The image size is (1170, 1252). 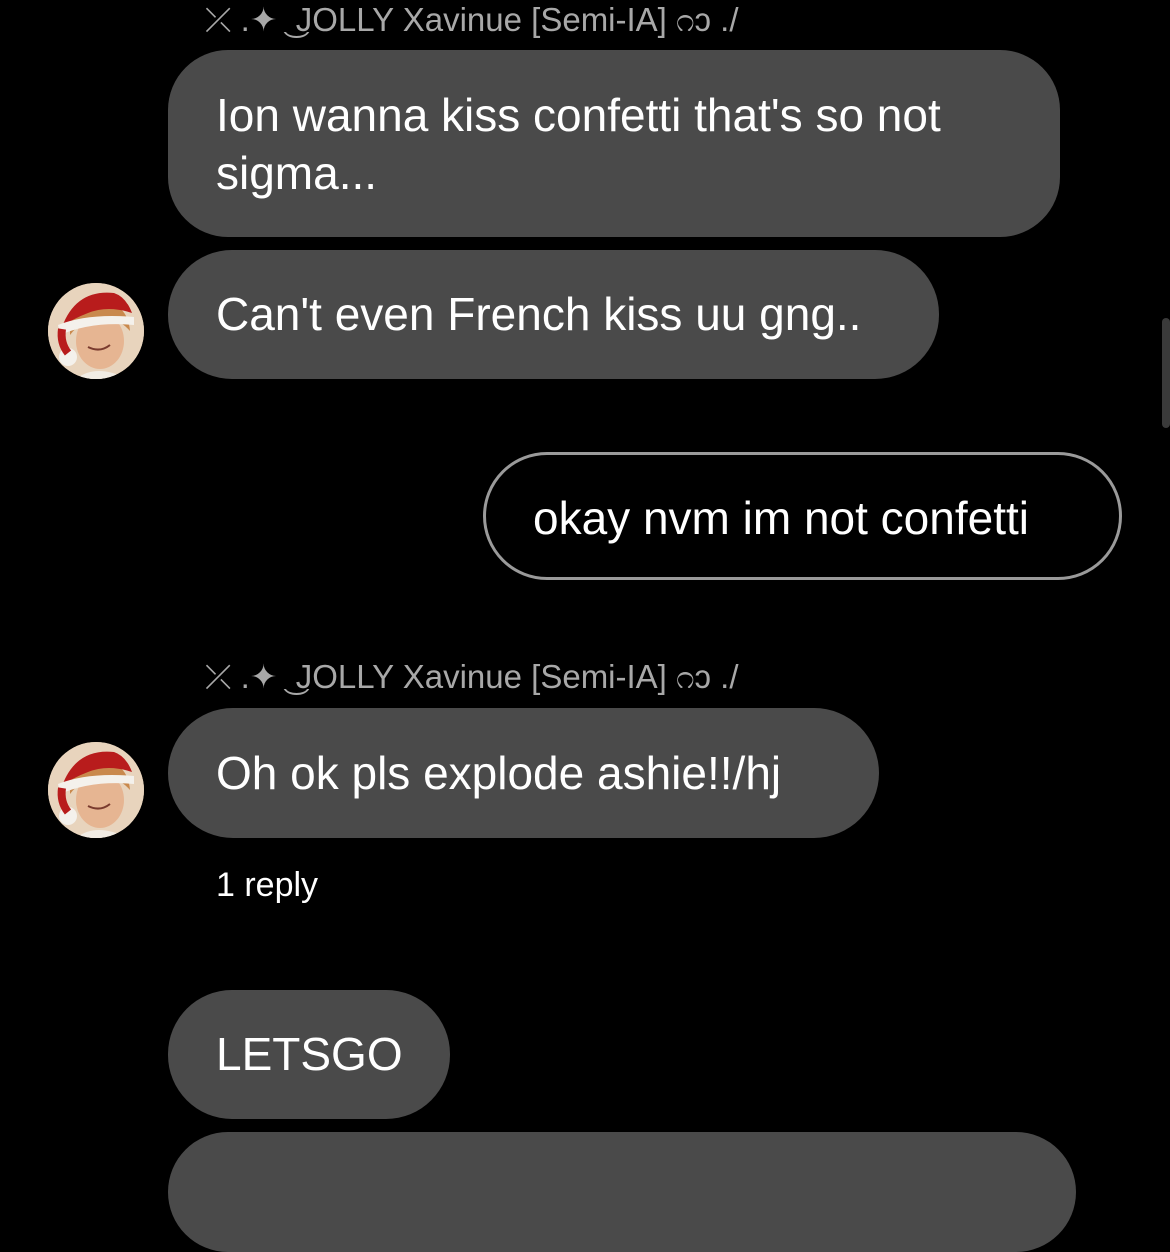 I want to click on incoming-message-bubble: LETSGO, so click(x=309, y=1054).